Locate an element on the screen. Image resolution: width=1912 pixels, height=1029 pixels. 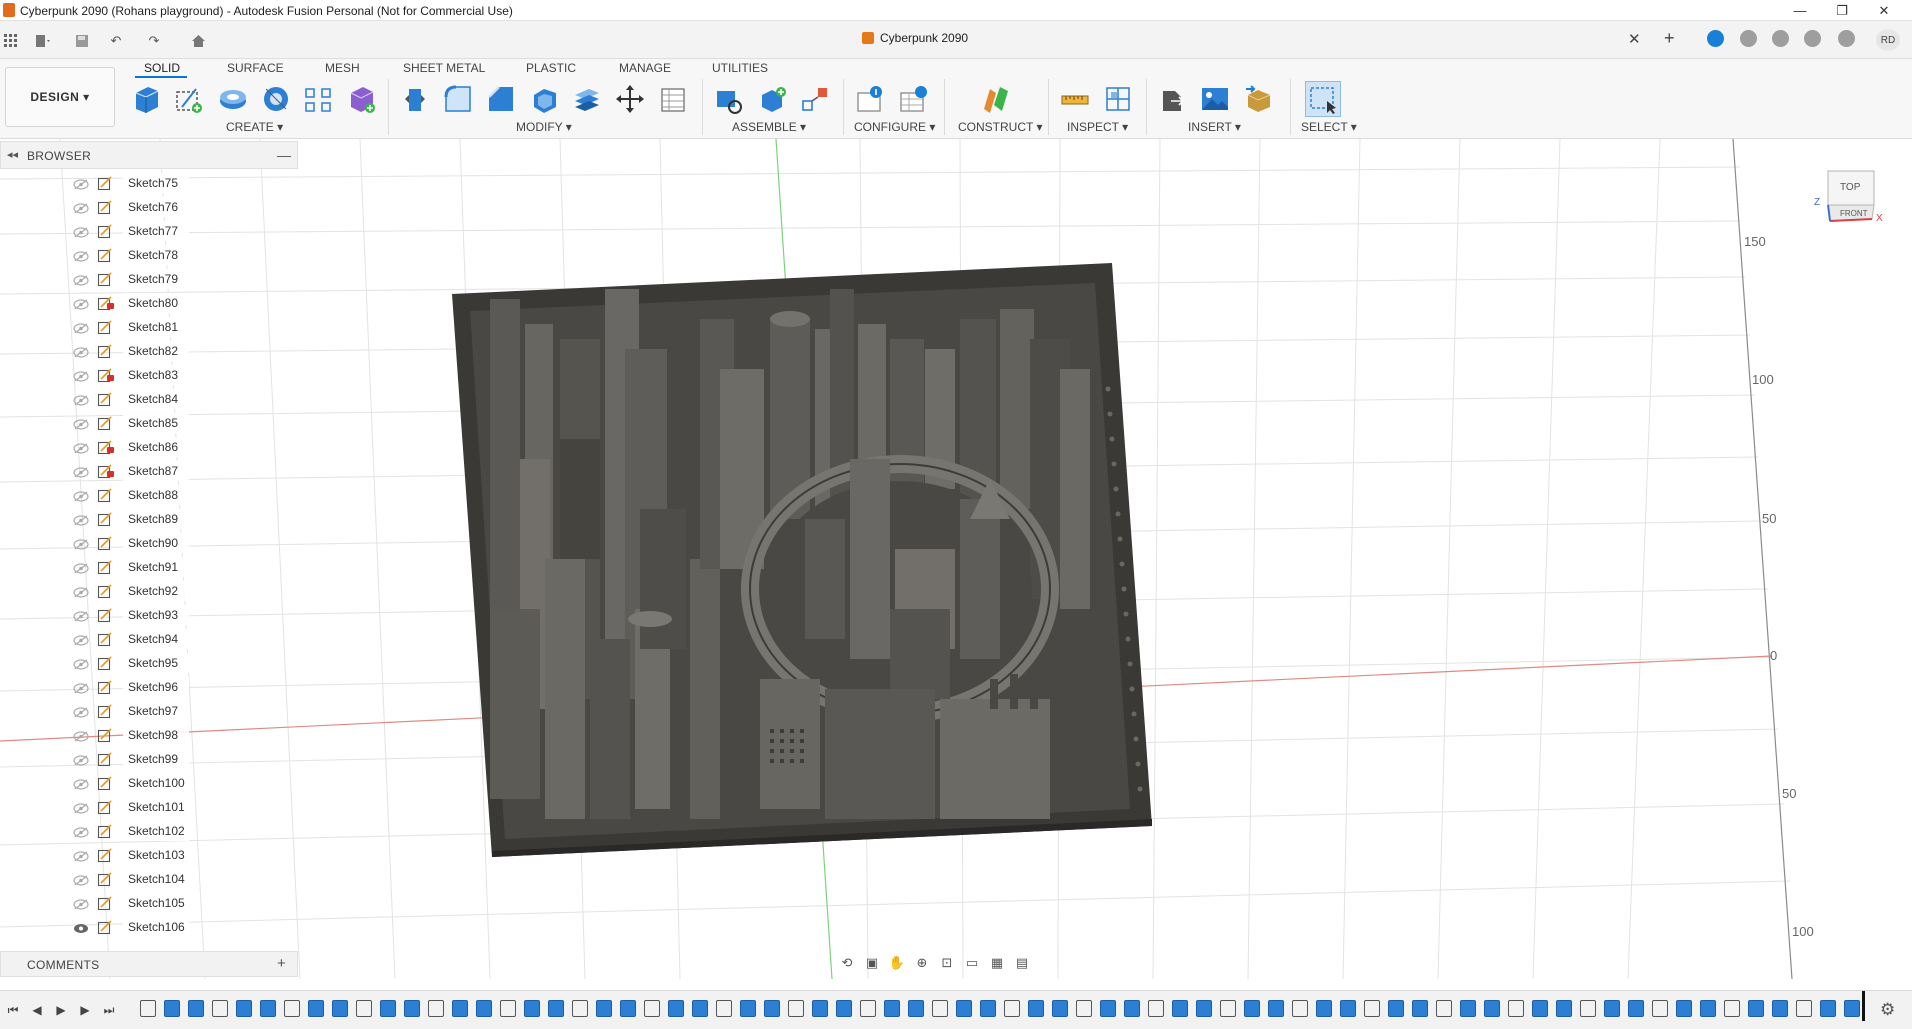
tab-utilities: UTILITIES is located at coordinates (740, 67).